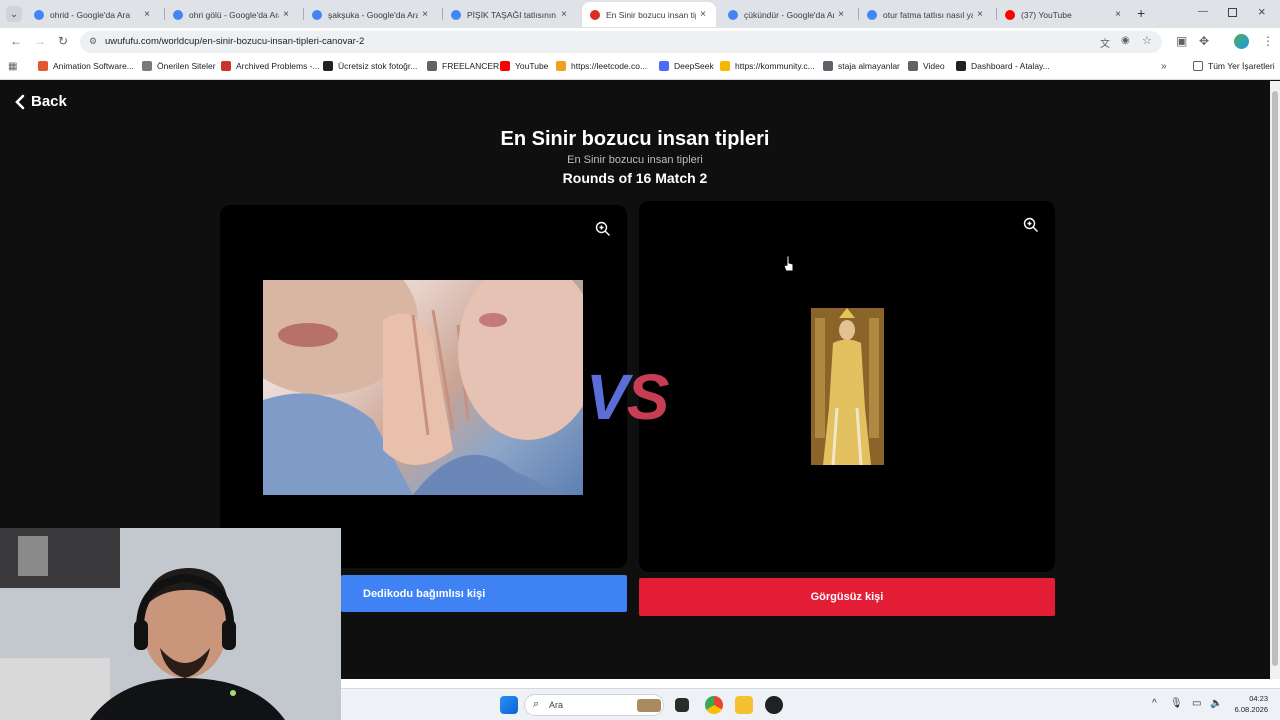  Describe the element at coordinates (509, 705) in the screenshot. I see `windows-start-icon` at that location.